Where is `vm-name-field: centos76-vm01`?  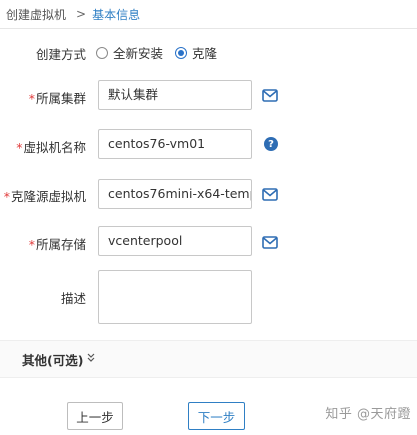
vm-name-field: centos76-vm01 is located at coordinates (175, 144).